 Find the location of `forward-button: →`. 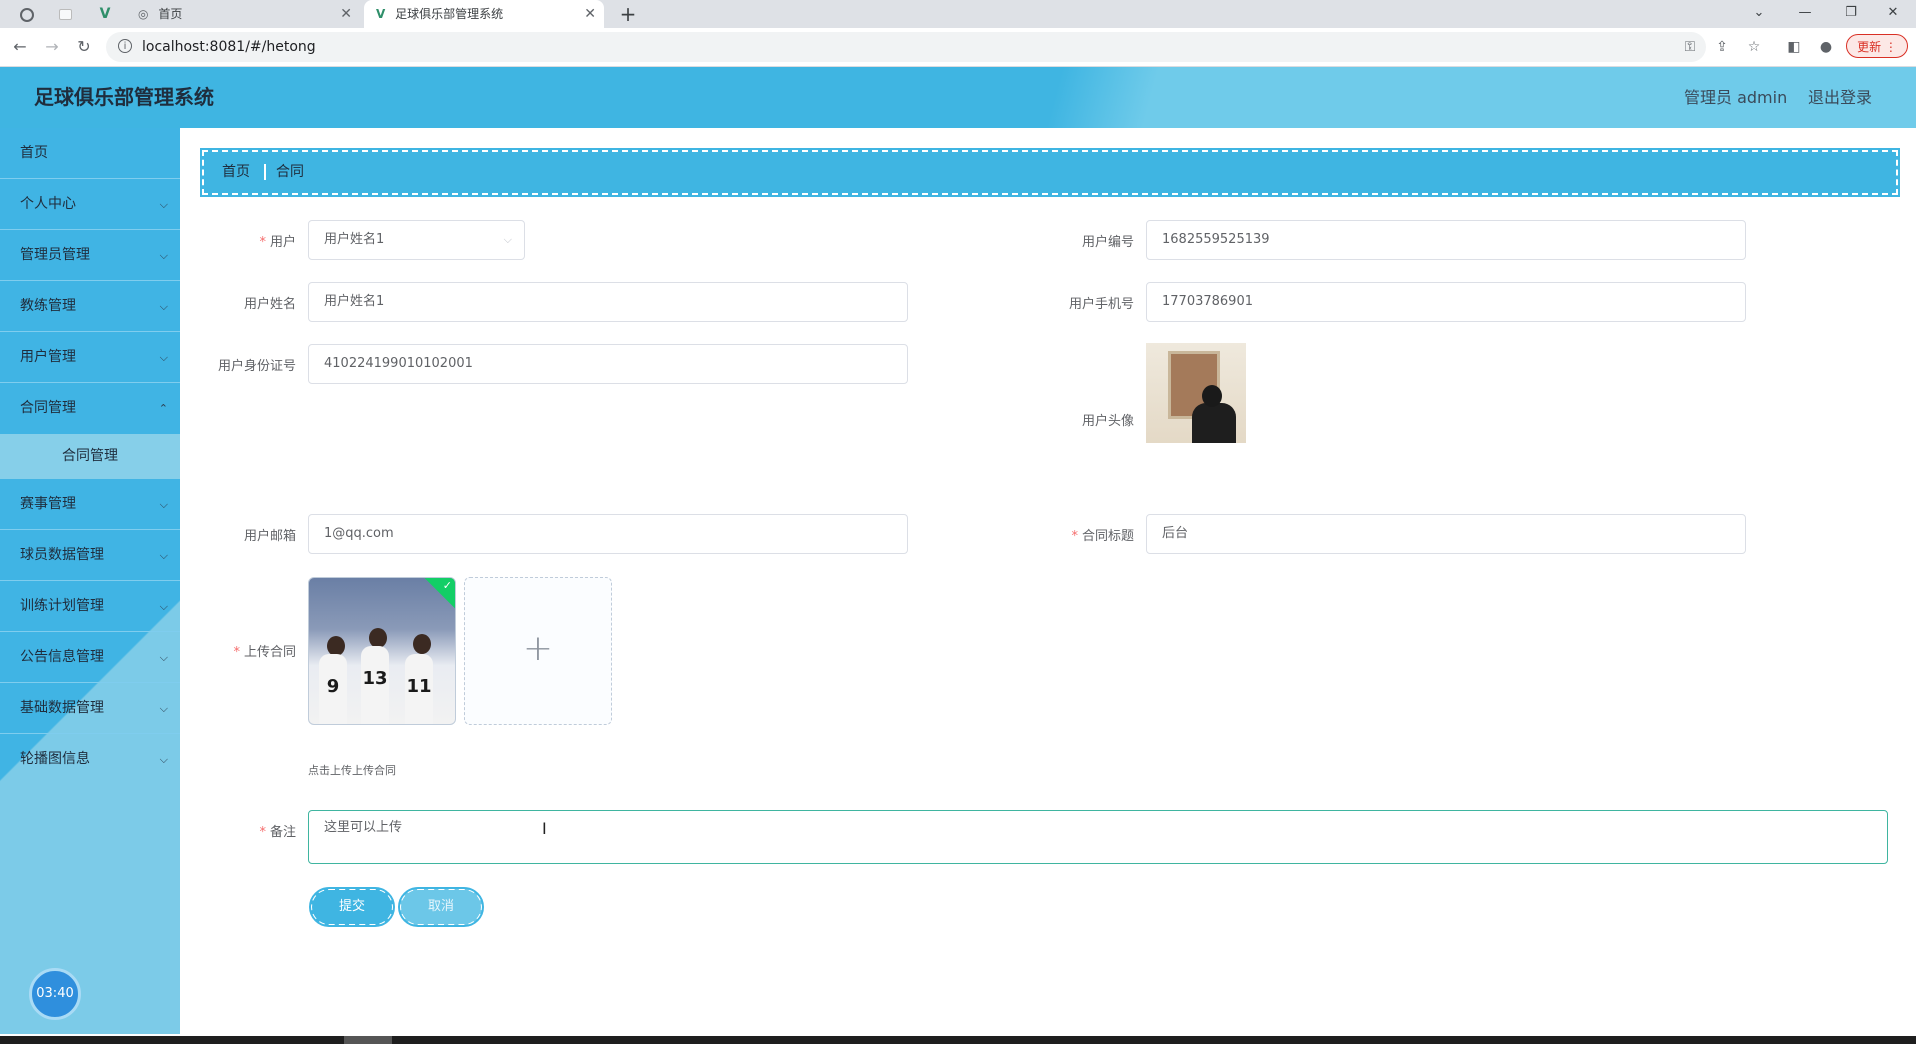

forward-button: → is located at coordinates (52, 47).